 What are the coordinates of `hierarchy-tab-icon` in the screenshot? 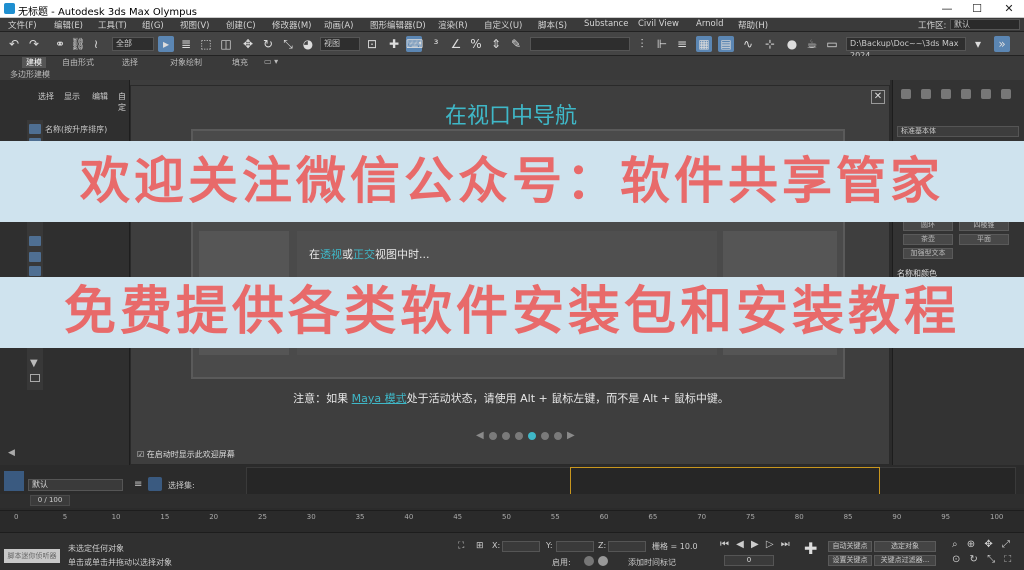 It's located at (946, 94).